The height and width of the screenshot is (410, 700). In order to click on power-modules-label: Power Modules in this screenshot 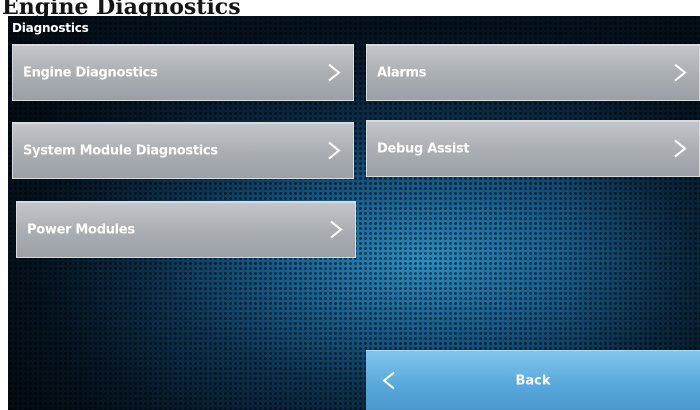, I will do `click(81, 229)`.